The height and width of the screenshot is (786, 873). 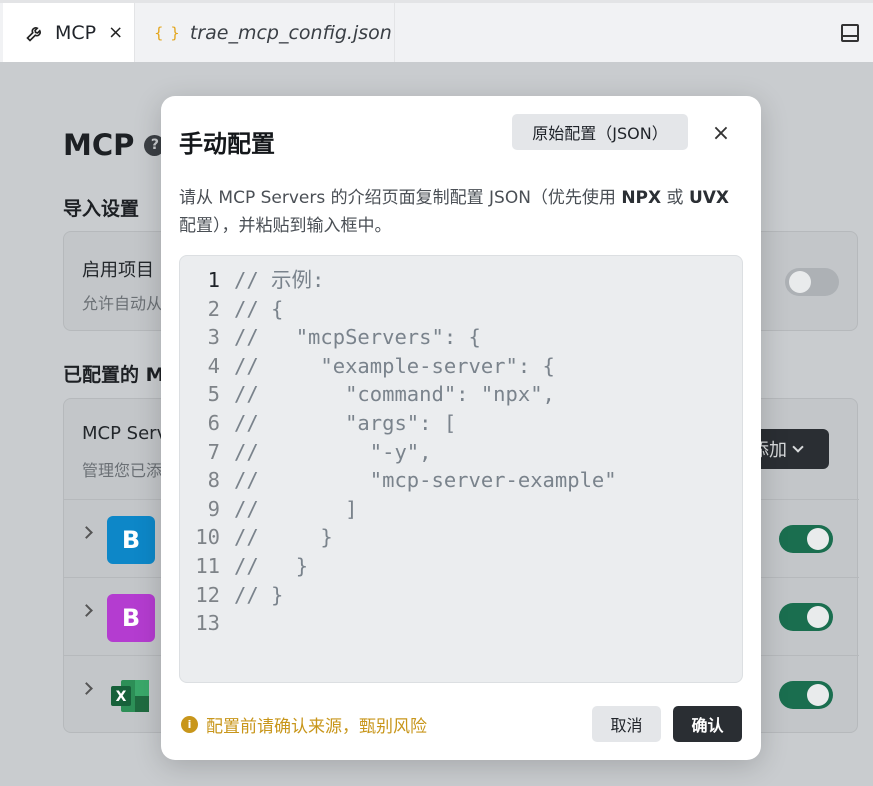 What do you see at coordinates (316, 727) in the screenshot?
I see `risk-warning-text: 配置前请确认来源，甄别风险` at bounding box center [316, 727].